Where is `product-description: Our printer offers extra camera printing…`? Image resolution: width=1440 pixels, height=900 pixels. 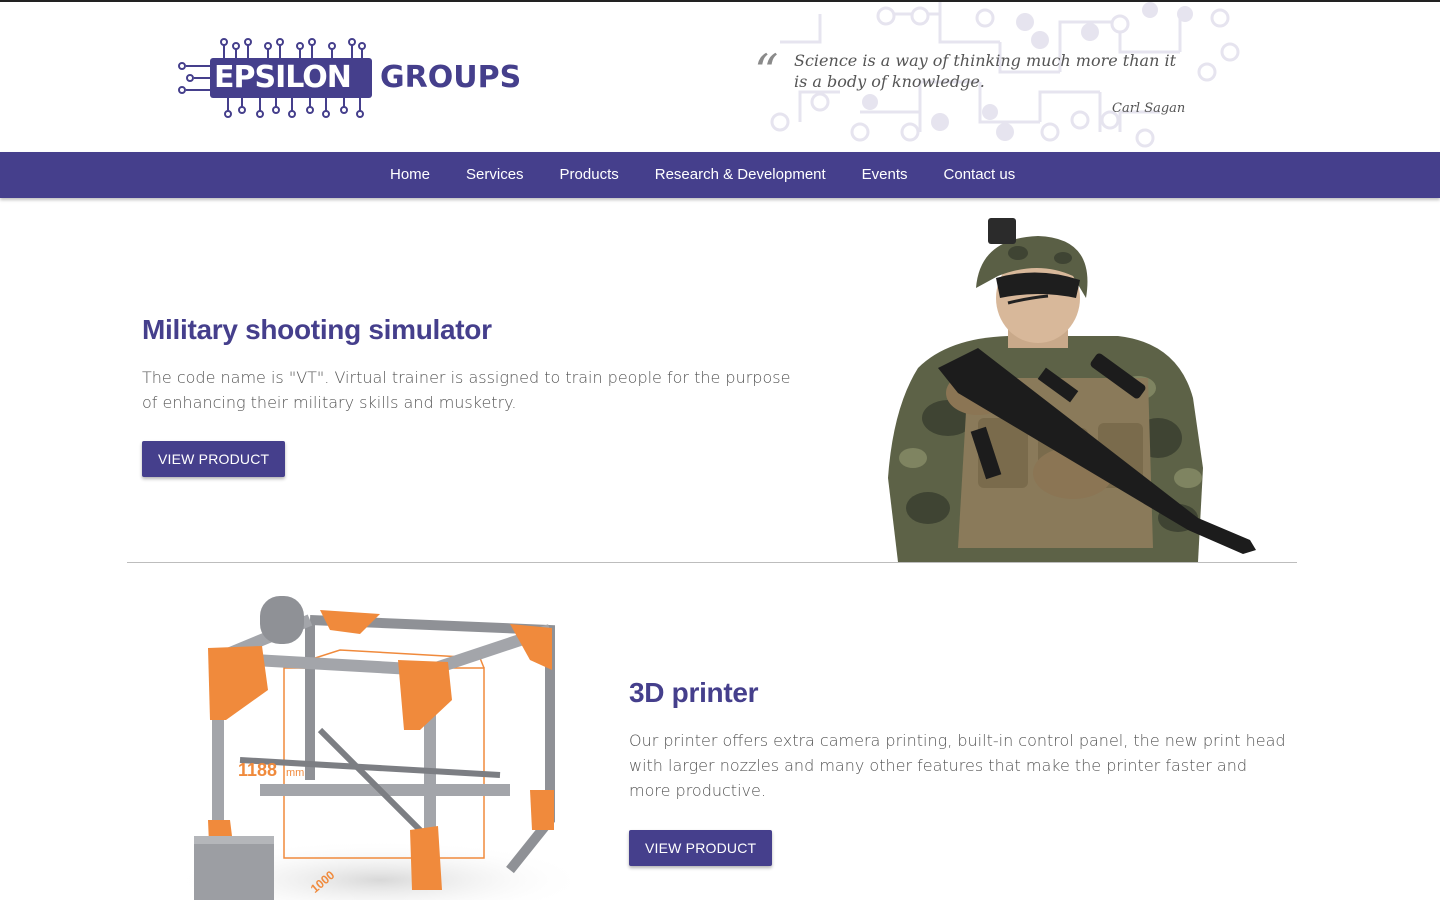 product-description: Our printer offers extra camera printing… is located at coordinates (957, 765).